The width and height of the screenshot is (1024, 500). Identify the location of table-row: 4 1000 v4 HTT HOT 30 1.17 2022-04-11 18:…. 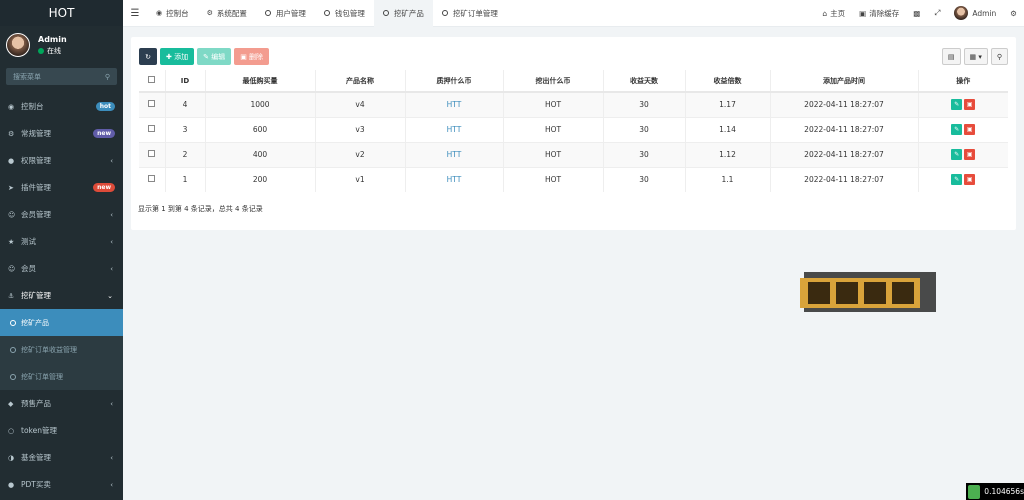
(573, 104).